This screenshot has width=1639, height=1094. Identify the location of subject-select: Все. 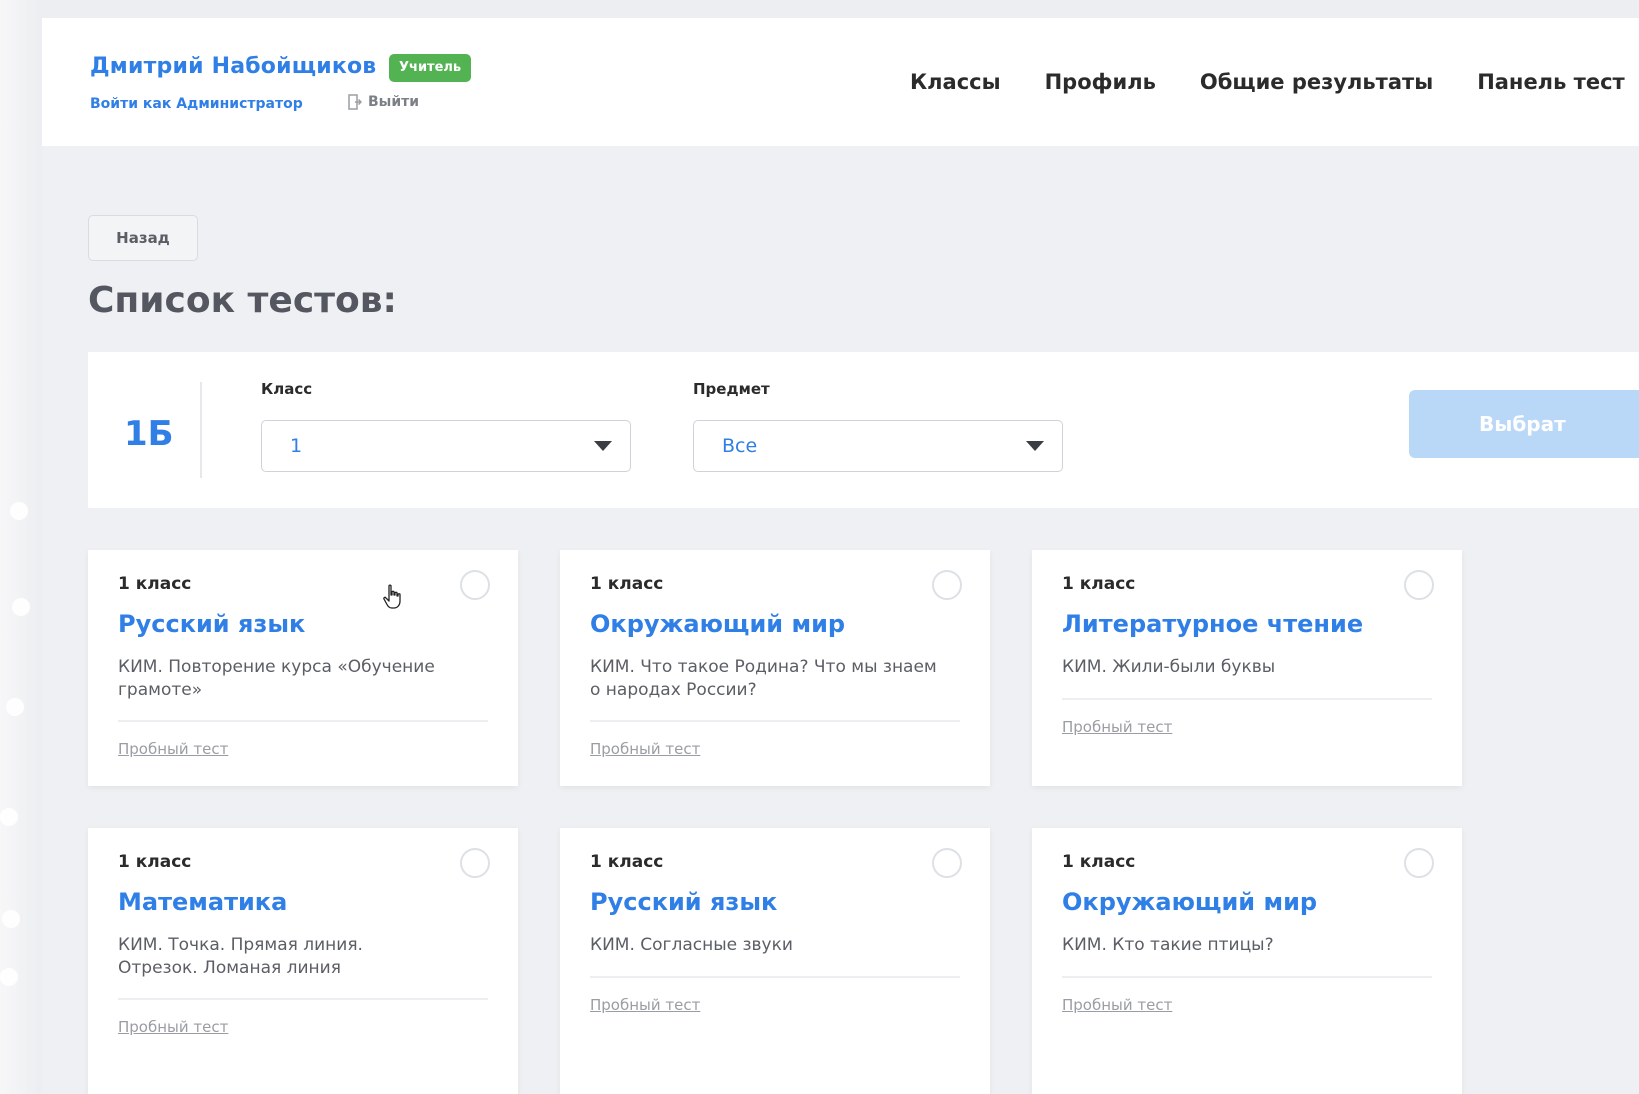
(878, 446).